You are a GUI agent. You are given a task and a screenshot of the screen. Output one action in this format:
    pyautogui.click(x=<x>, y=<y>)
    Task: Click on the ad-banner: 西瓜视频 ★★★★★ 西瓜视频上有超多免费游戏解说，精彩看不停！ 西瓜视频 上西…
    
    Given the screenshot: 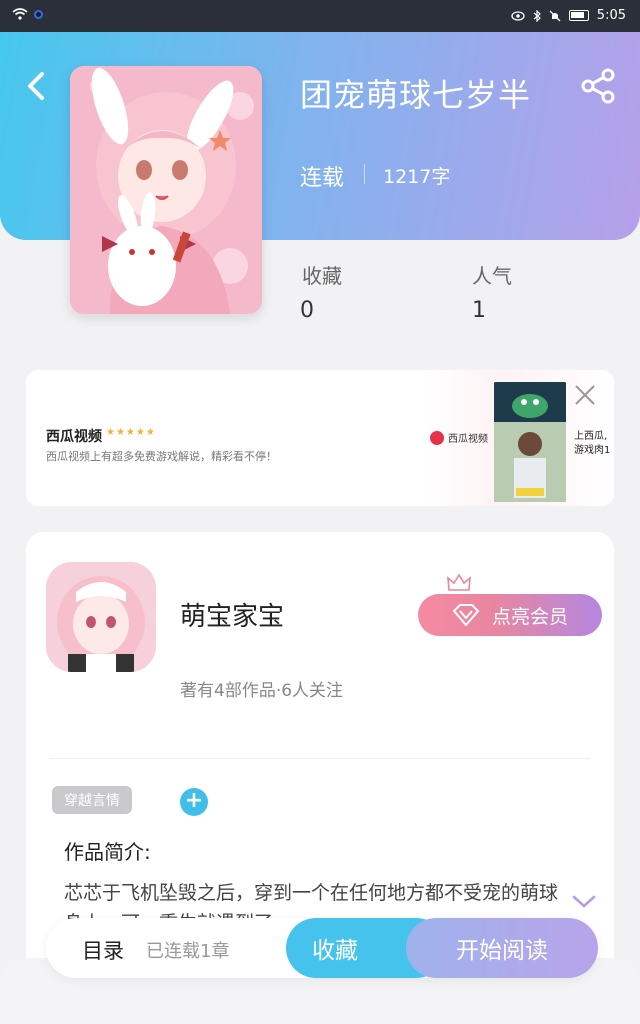 What is the action you would take?
    pyautogui.click(x=320, y=438)
    